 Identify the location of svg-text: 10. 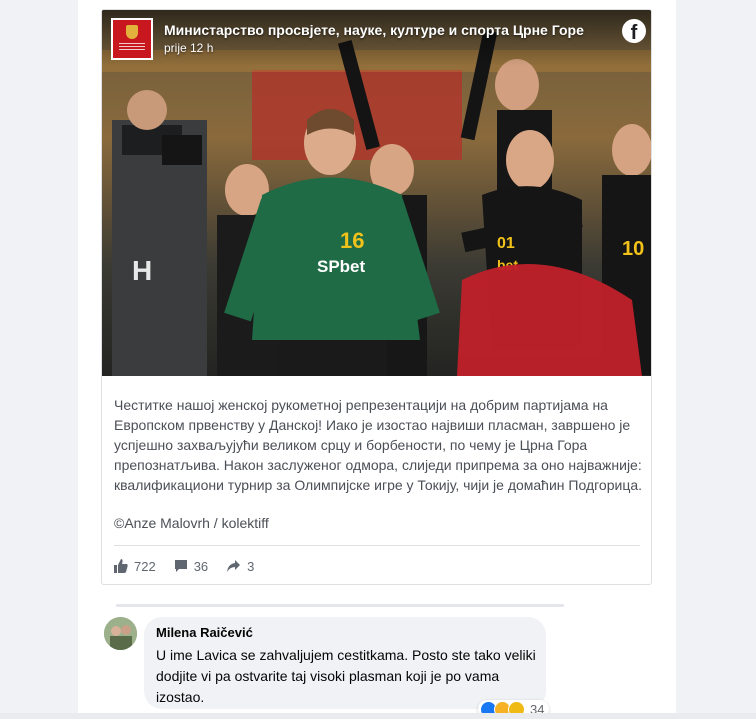
(633, 249).